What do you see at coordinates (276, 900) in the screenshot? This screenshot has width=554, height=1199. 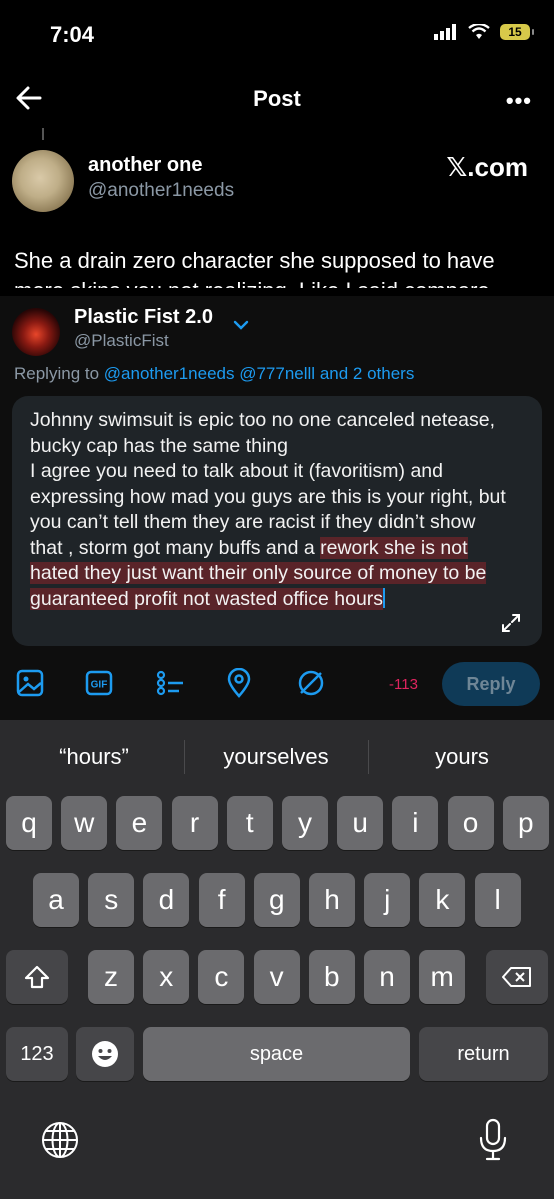 I see `key-g: g` at bounding box center [276, 900].